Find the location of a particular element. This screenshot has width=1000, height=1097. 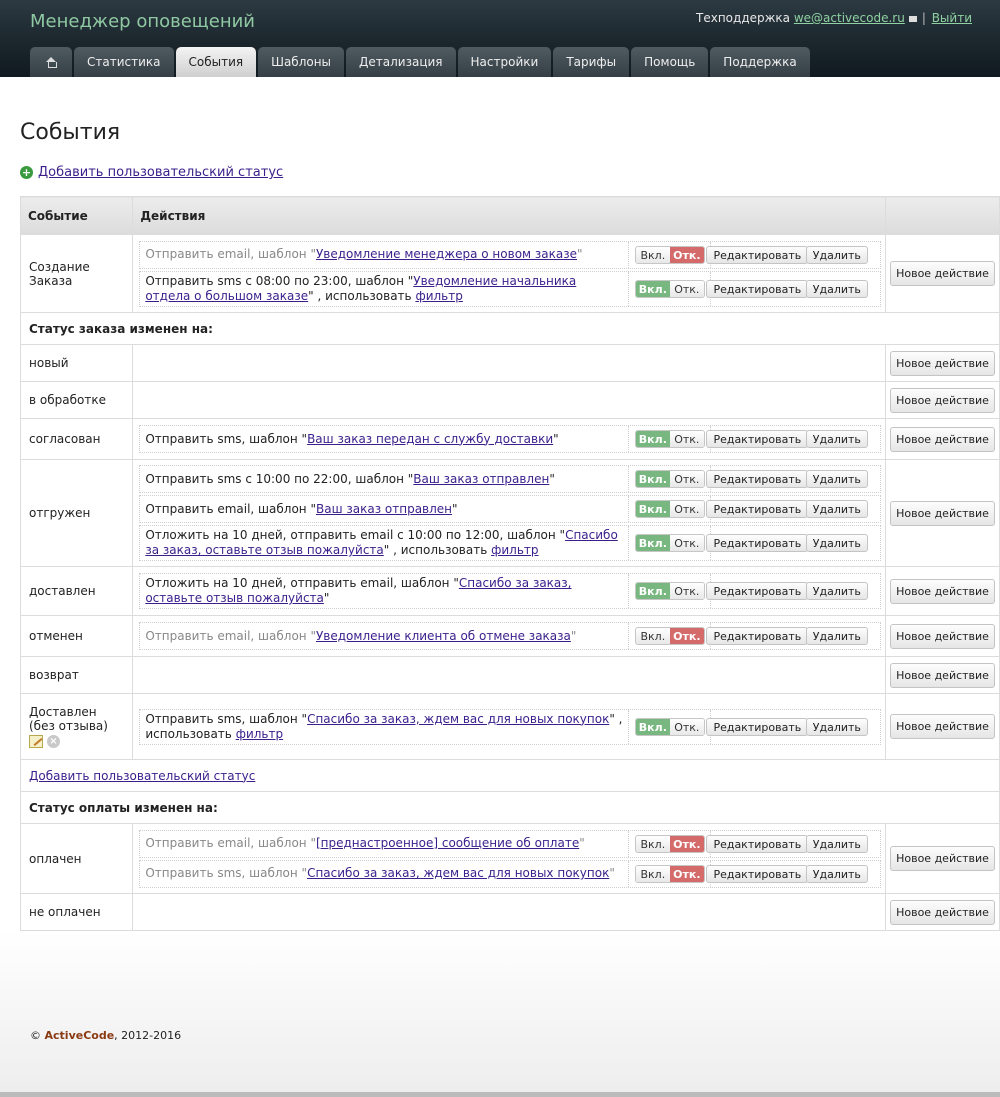

tab-details: Детализация is located at coordinates (401, 62).